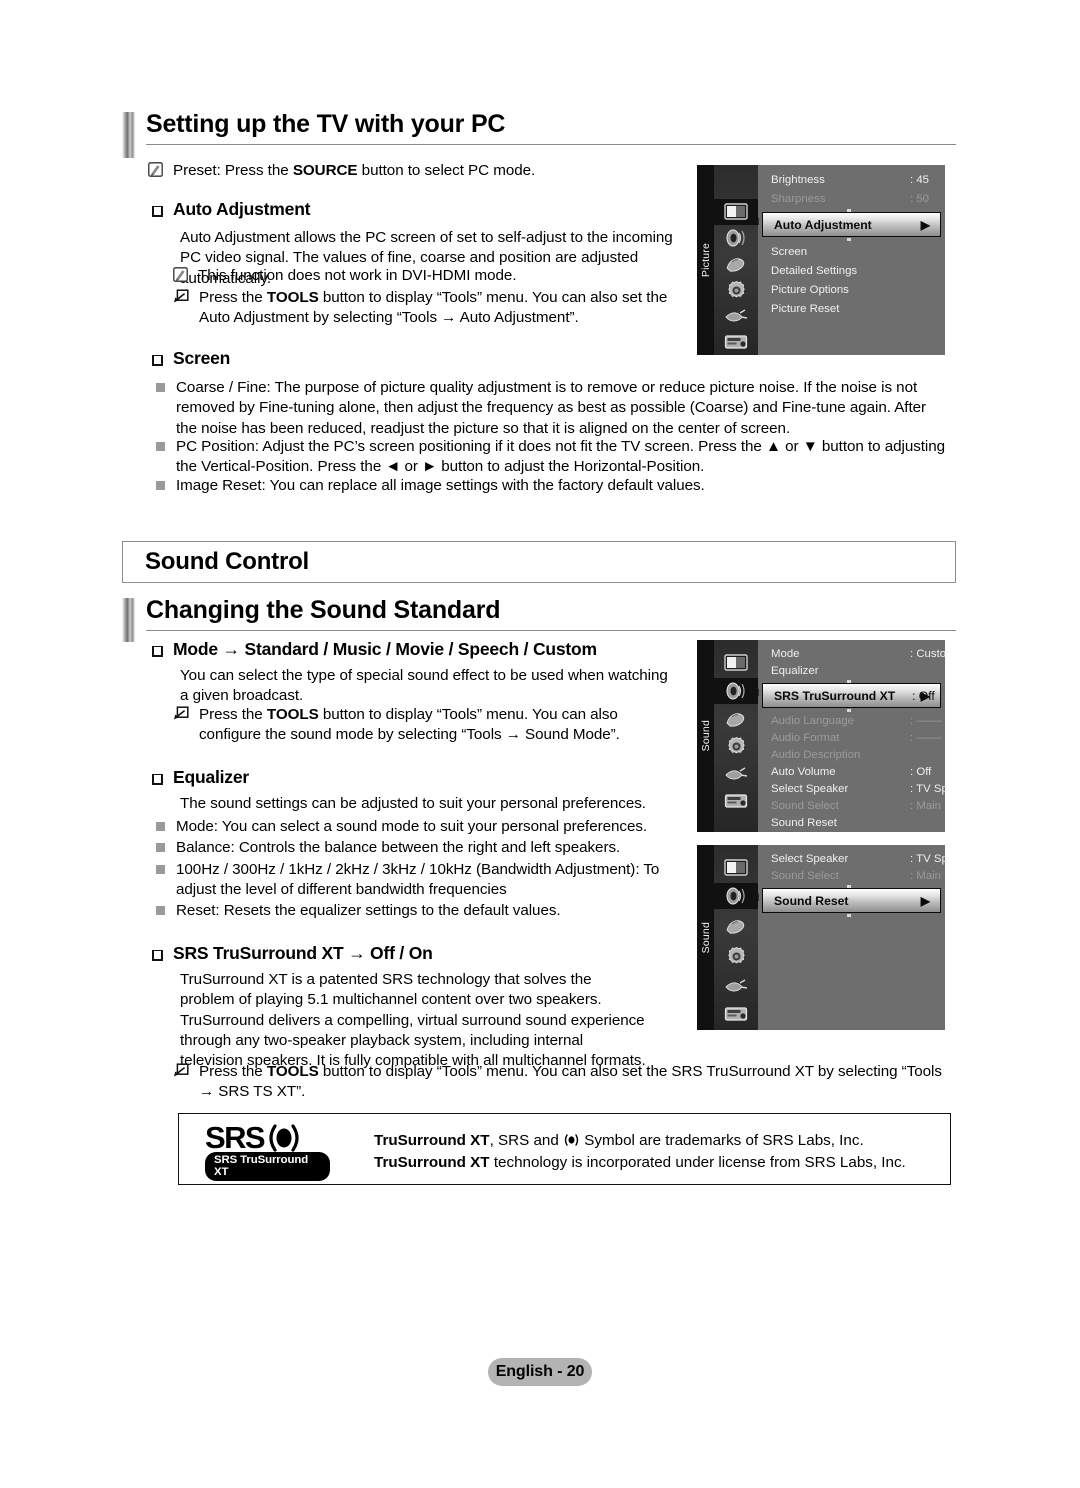 The width and height of the screenshot is (1080, 1488). I want to click on osd-row: Picture Reset, so click(851, 309).